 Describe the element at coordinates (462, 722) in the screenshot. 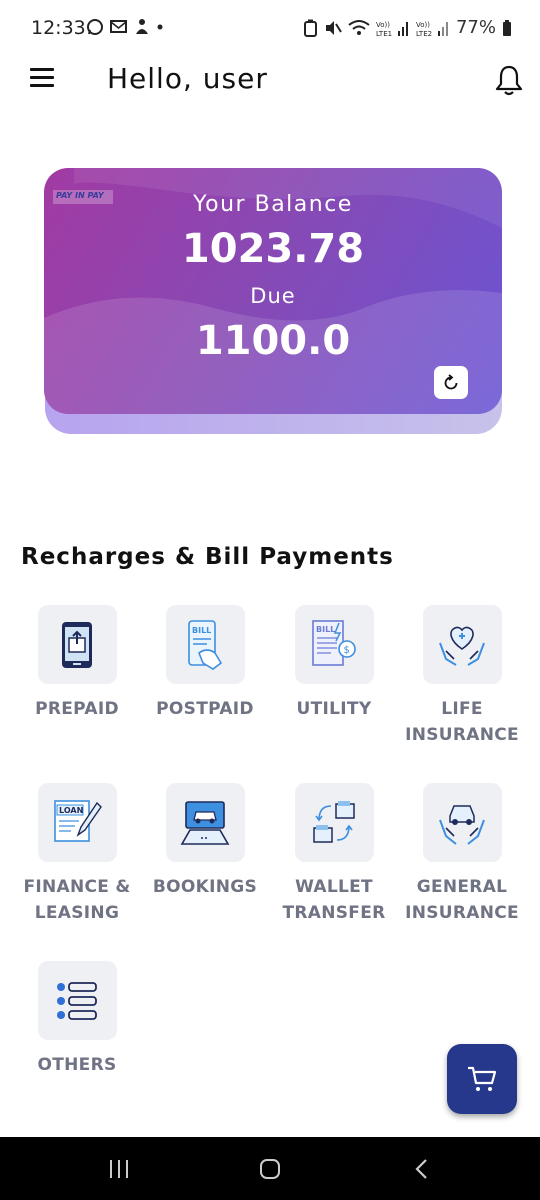

I see `service-label: LIFE INSURANCE` at that location.